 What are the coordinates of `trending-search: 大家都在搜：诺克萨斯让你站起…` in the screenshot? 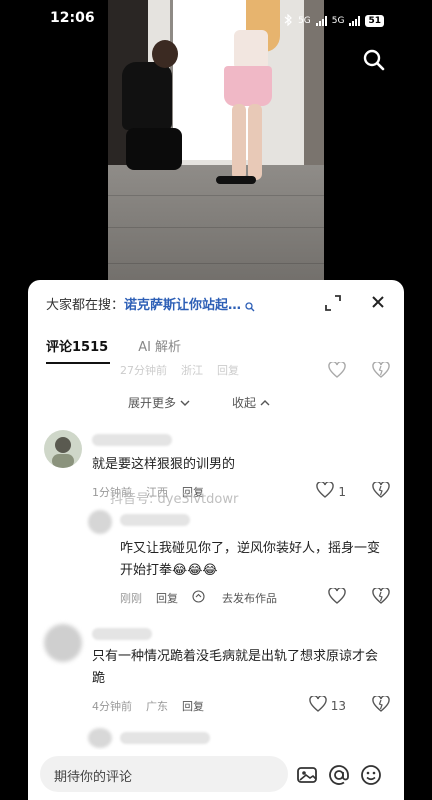 It's located at (176, 303).